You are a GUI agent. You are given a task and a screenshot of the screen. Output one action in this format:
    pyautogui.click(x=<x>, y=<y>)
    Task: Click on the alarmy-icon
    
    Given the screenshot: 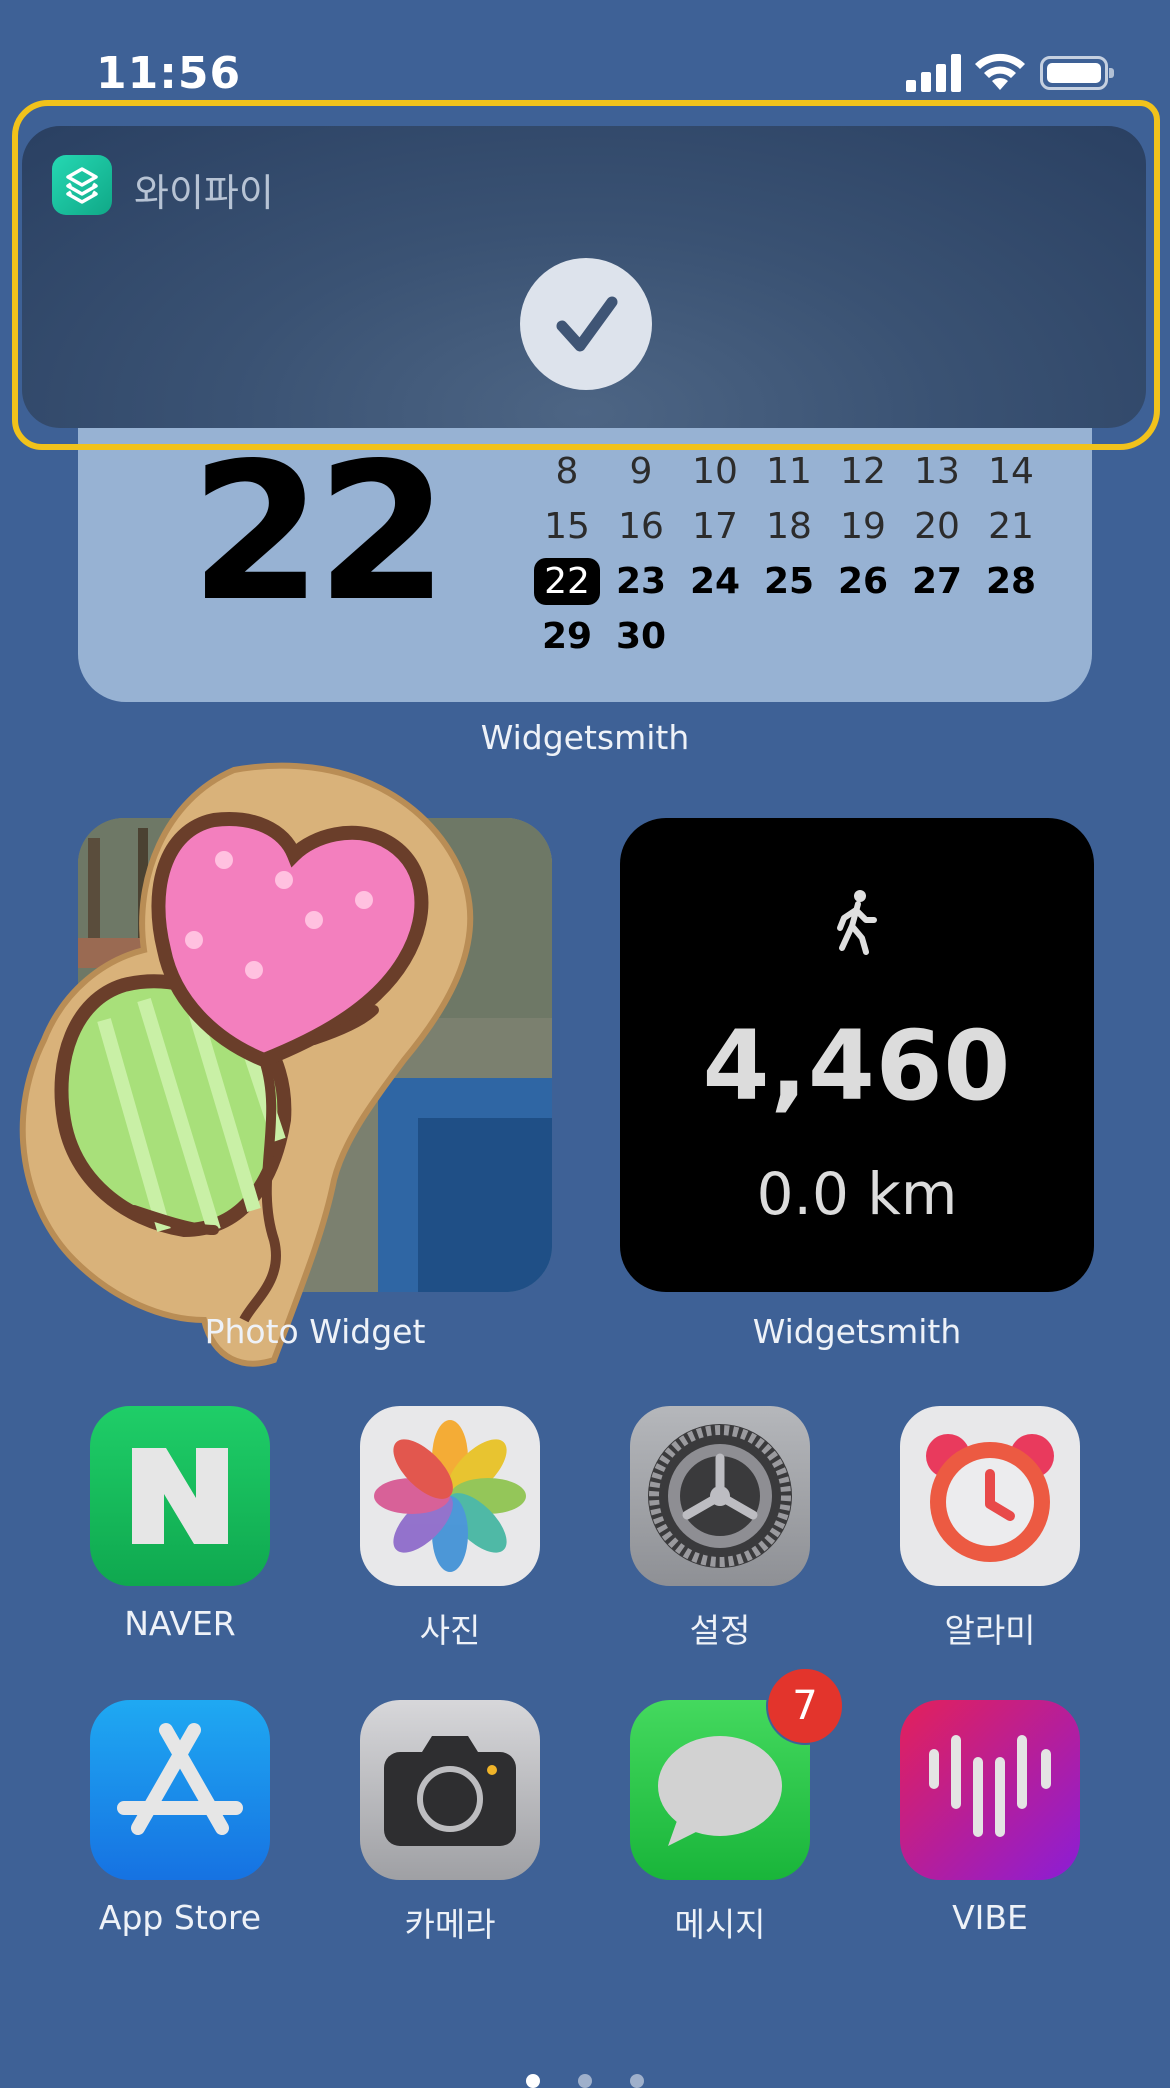 What is the action you would take?
    pyautogui.click(x=990, y=1498)
    